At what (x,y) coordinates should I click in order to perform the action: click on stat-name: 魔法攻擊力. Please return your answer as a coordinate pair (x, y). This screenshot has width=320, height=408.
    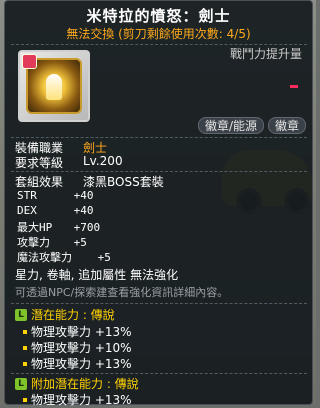
    Looking at the image, I should click on (44, 257).